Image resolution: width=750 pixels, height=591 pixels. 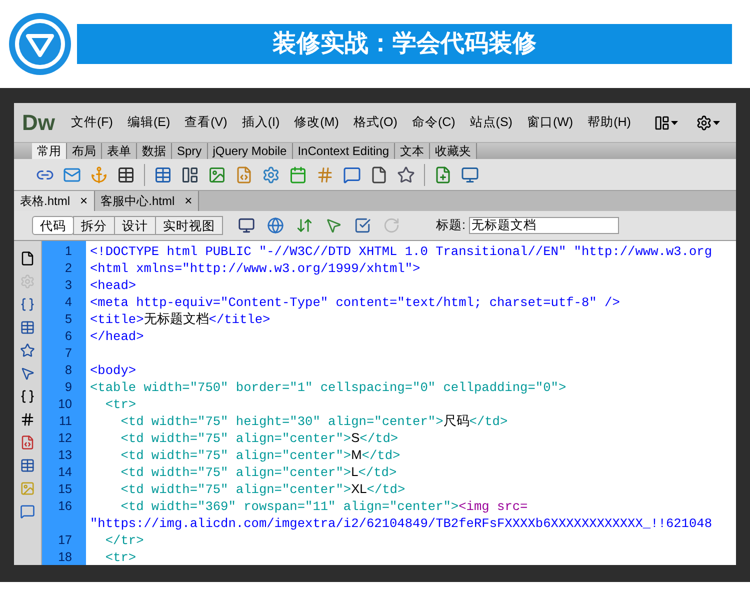 What do you see at coordinates (275, 225) in the screenshot?
I see `globe-icon` at bounding box center [275, 225].